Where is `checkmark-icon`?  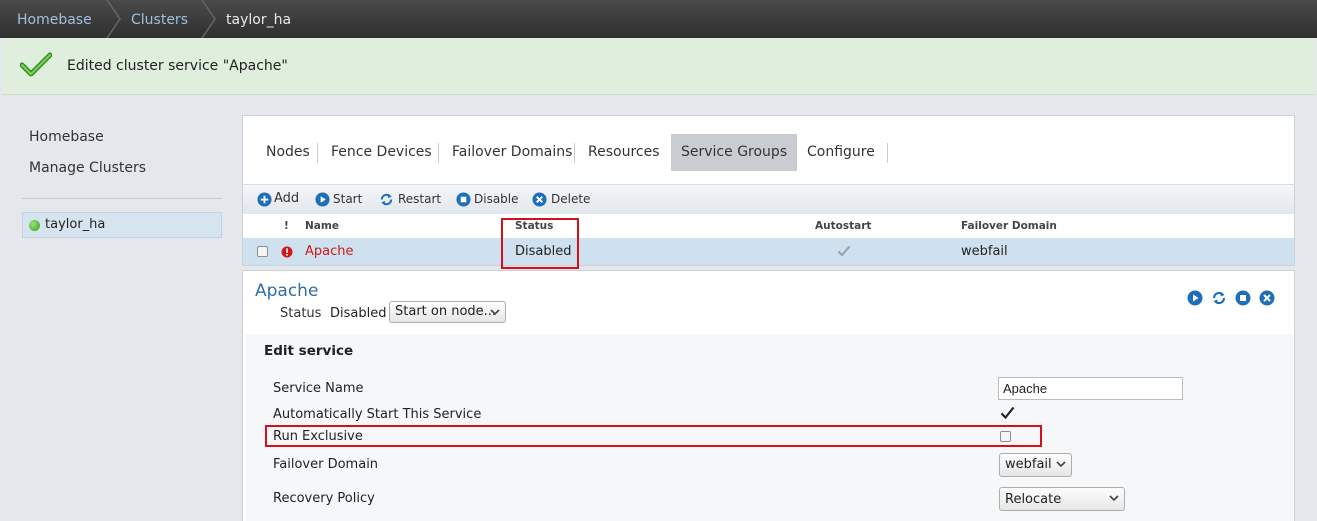 checkmark-icon is located at coordinates (36, 64).